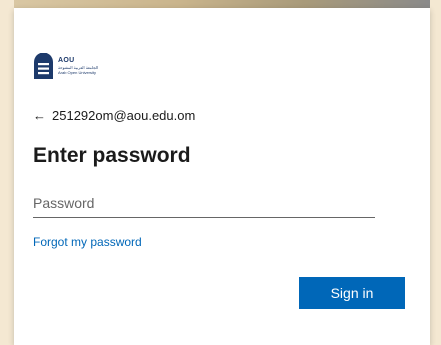 The image size is (441, 345). What do you see at coordinates (66, 60) in the screenshot?
I see `logo-abbreviation: AOU` at bounding box center [66, 60].